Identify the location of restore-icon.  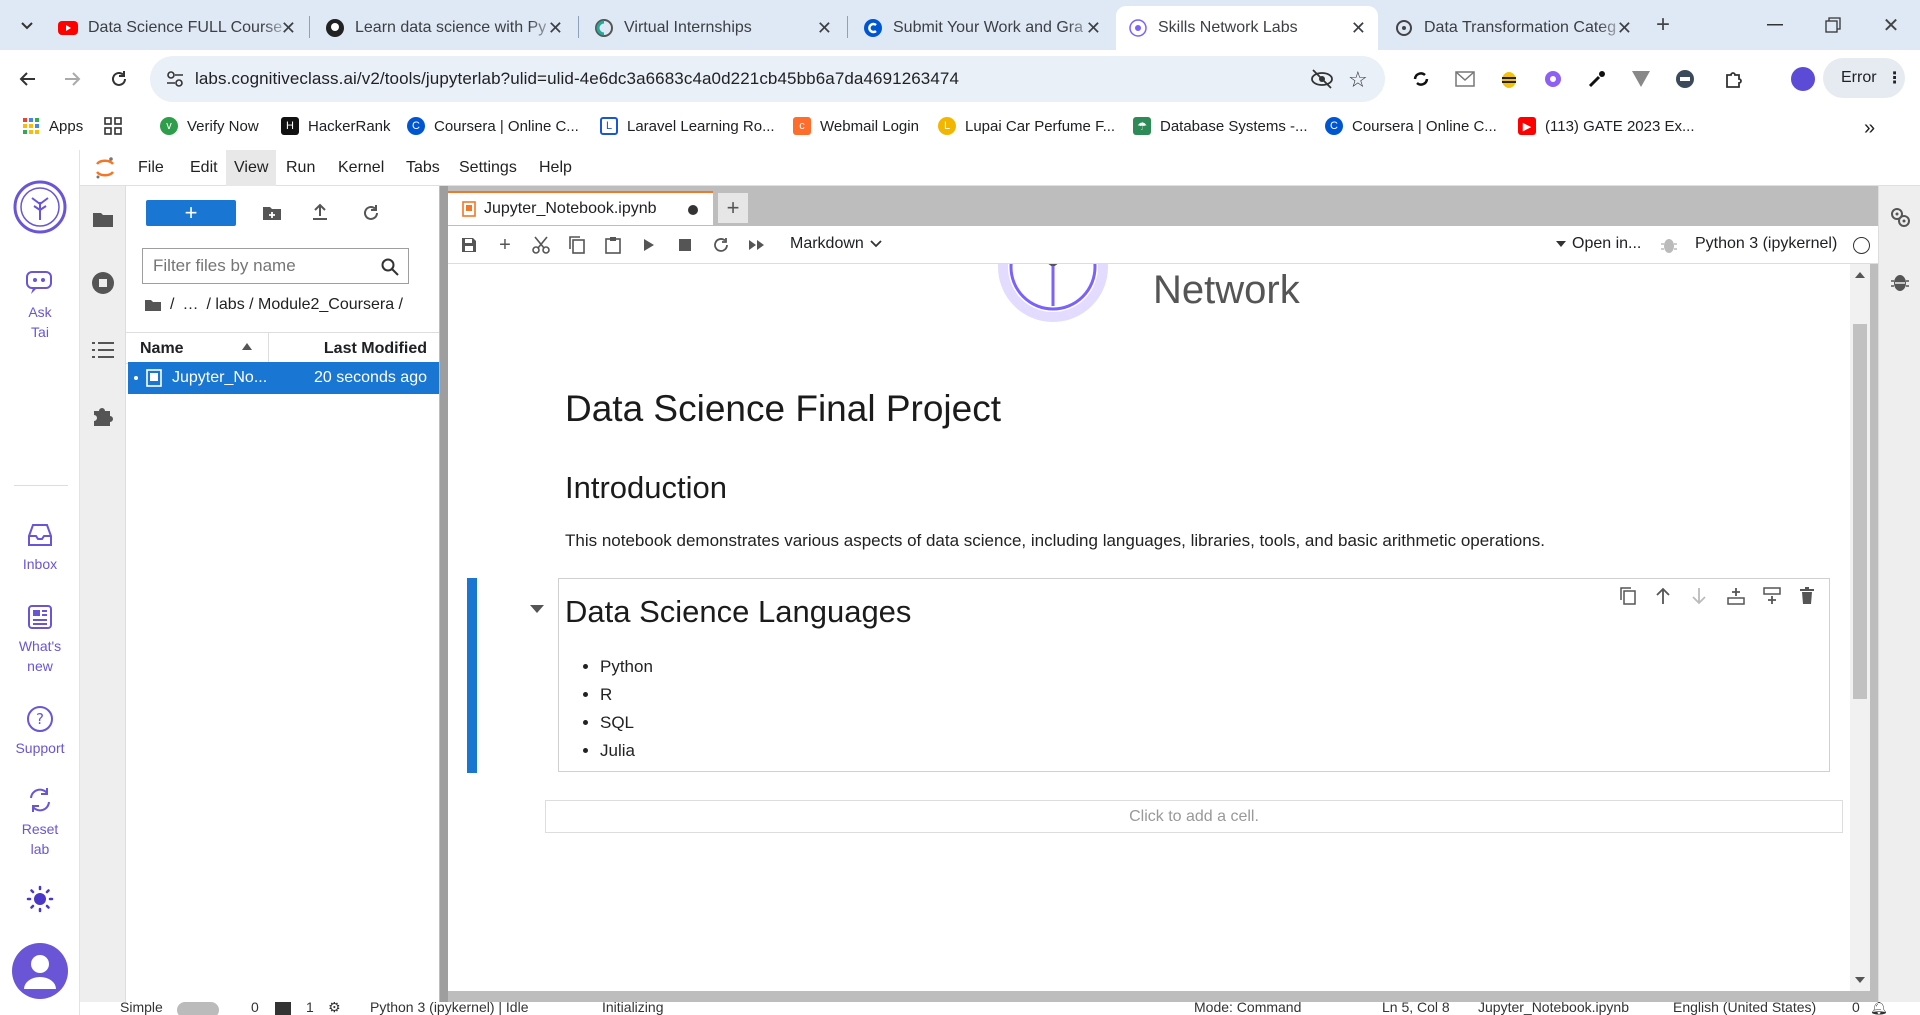
(1833, 25).